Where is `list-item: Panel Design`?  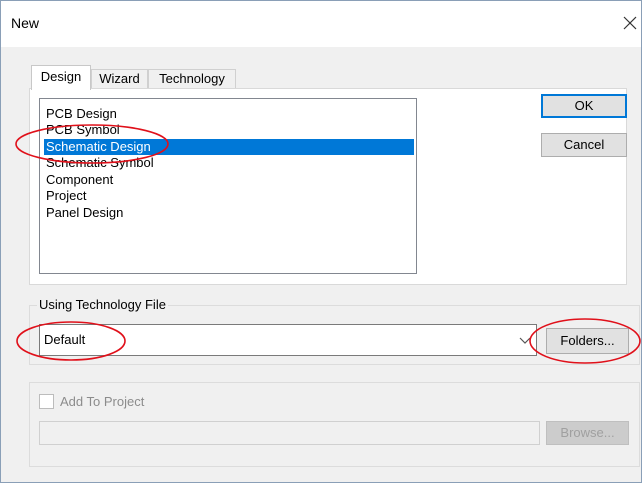
list-item: Panel Design is located at coordinates (84, 213).